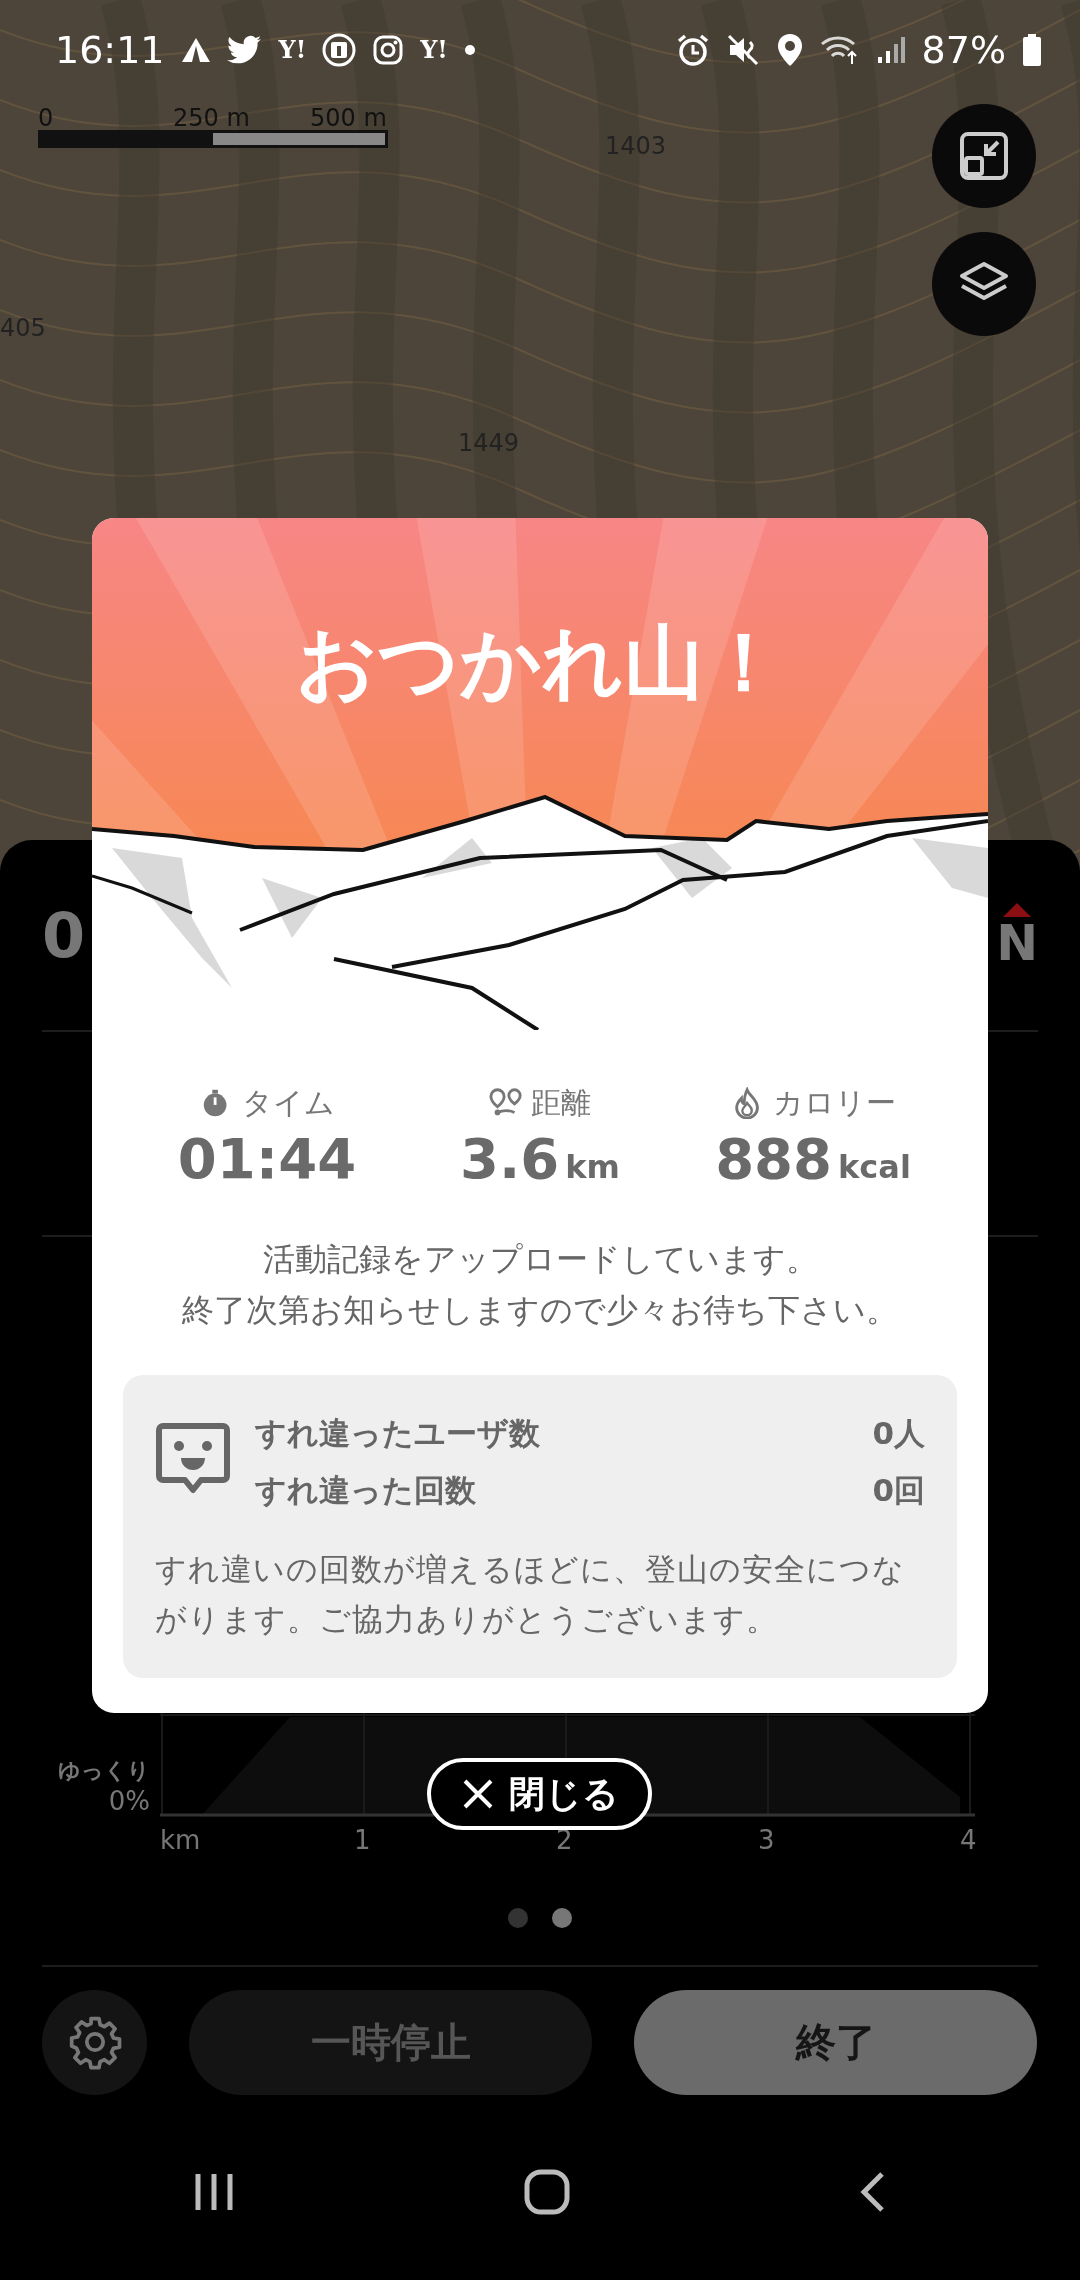 Image resolution: width=1080 pixels, height=2280 pixels. Describe the element at coordinates (510, 1159) in the screenshot. I see `stat-value: 3.6` at that location.